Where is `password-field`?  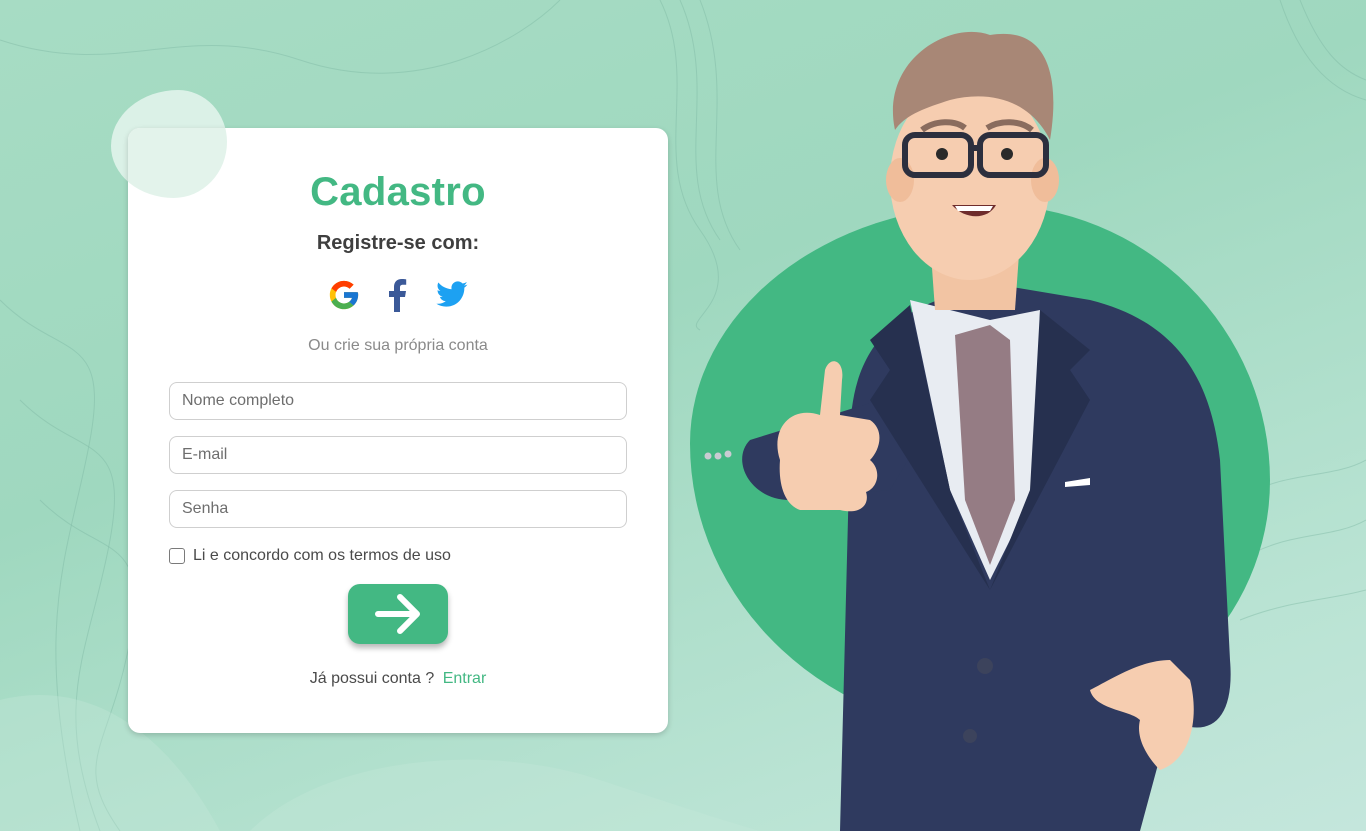
password-field is located at coordinates (398, 509).